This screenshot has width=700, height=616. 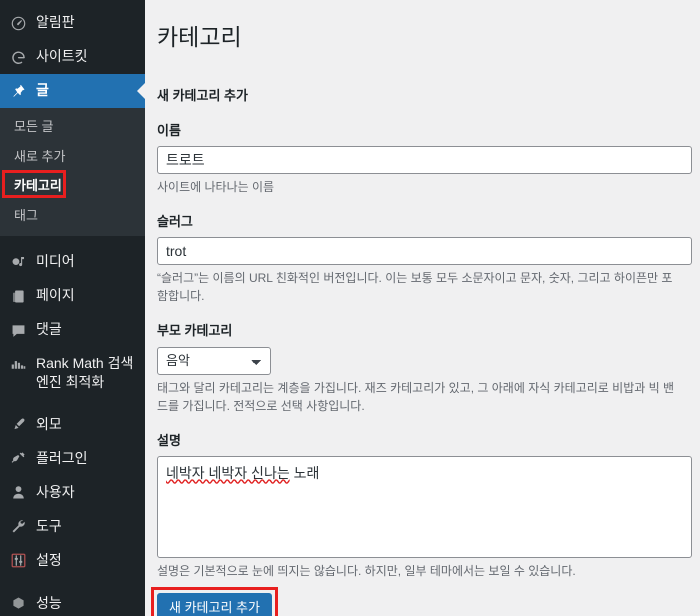 What do you see at coordinates (216, 187) in the screenshot?
I see `name-description: 사이트에 나타나는 이름` at bounding box center [216, 187].